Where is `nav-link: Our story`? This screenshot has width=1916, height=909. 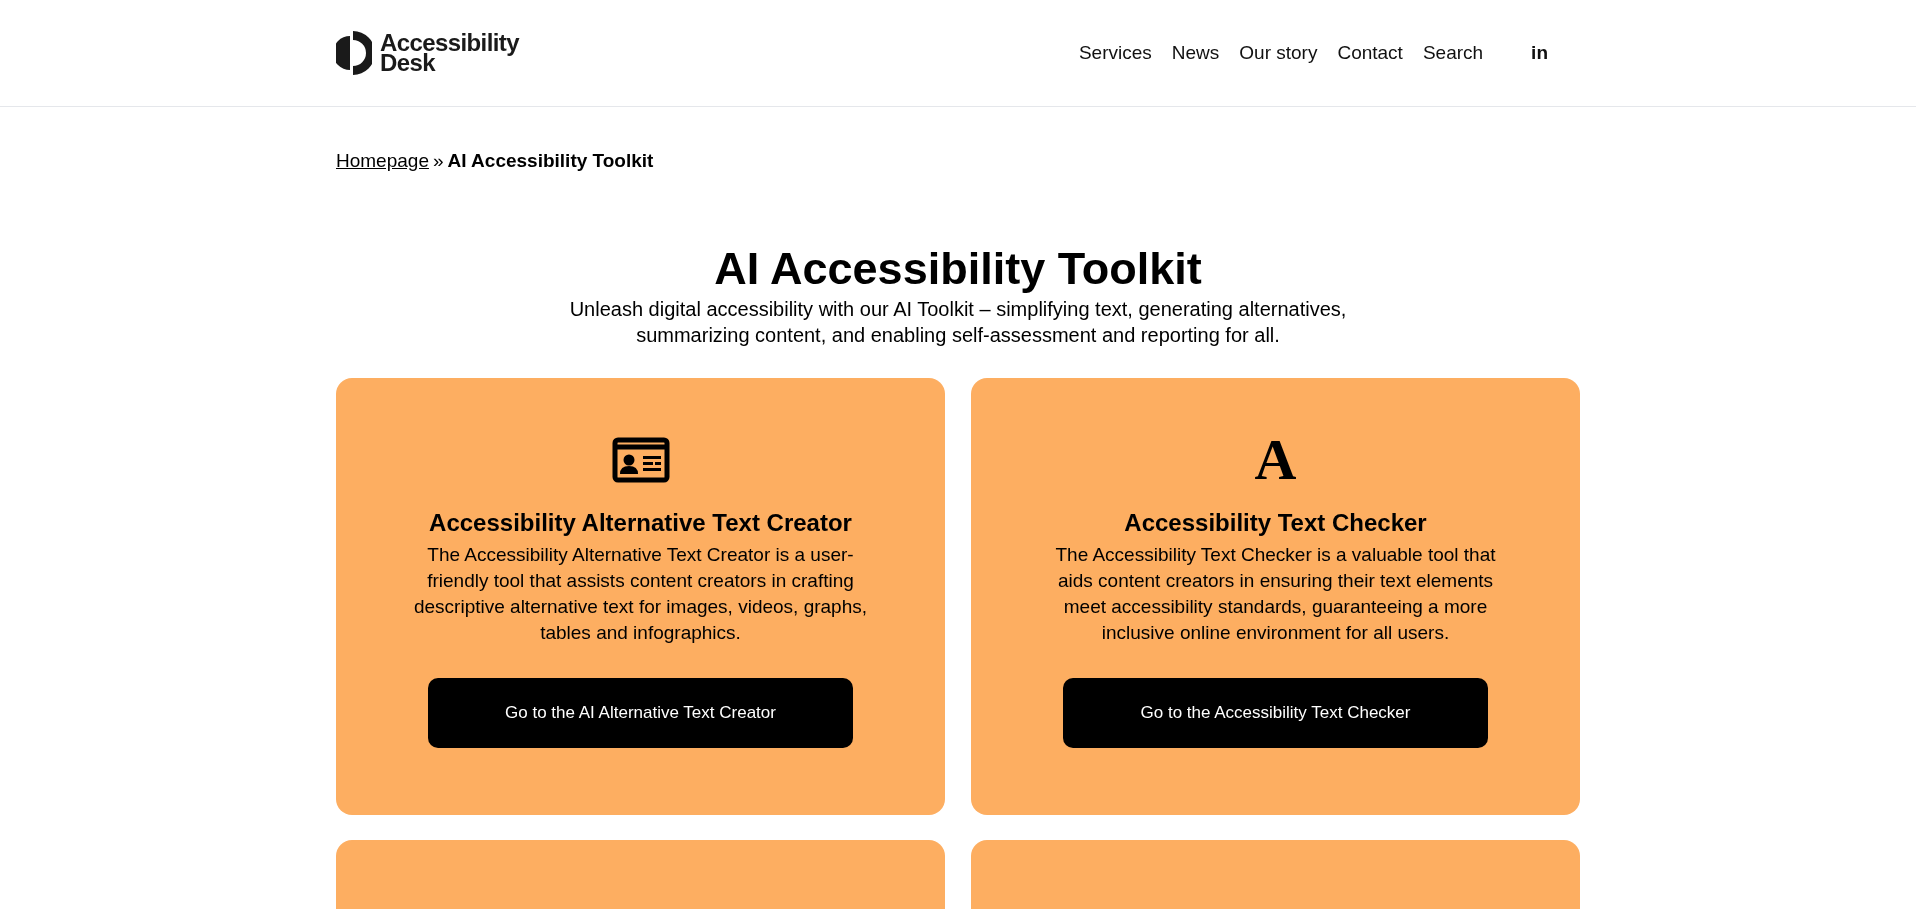
nav-link: Our story is located at coordinates (1278, 53).